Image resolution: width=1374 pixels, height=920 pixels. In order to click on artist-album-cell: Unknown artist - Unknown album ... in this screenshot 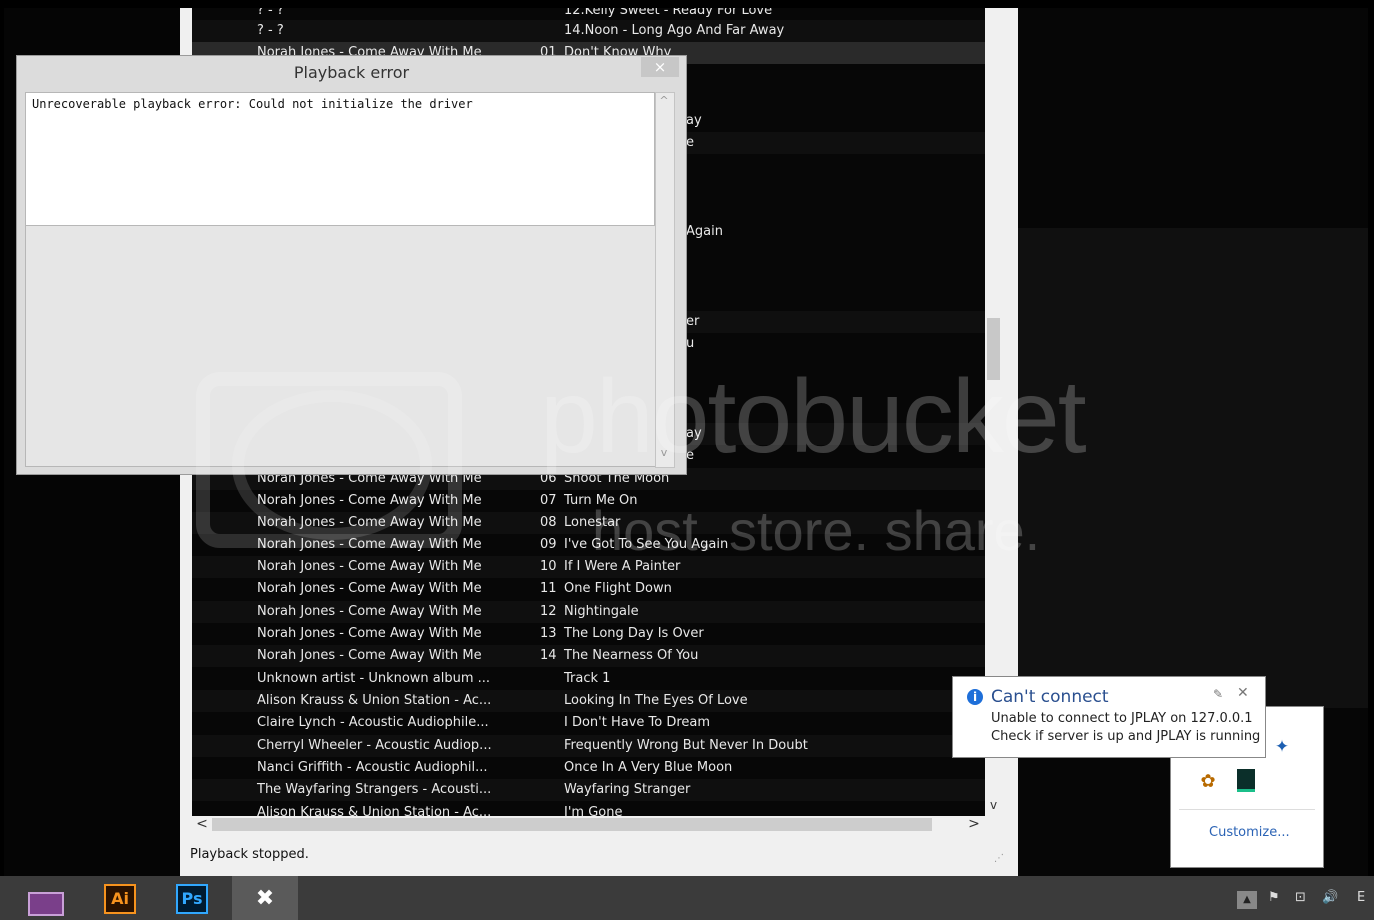, I will do `click(374, 678)`.